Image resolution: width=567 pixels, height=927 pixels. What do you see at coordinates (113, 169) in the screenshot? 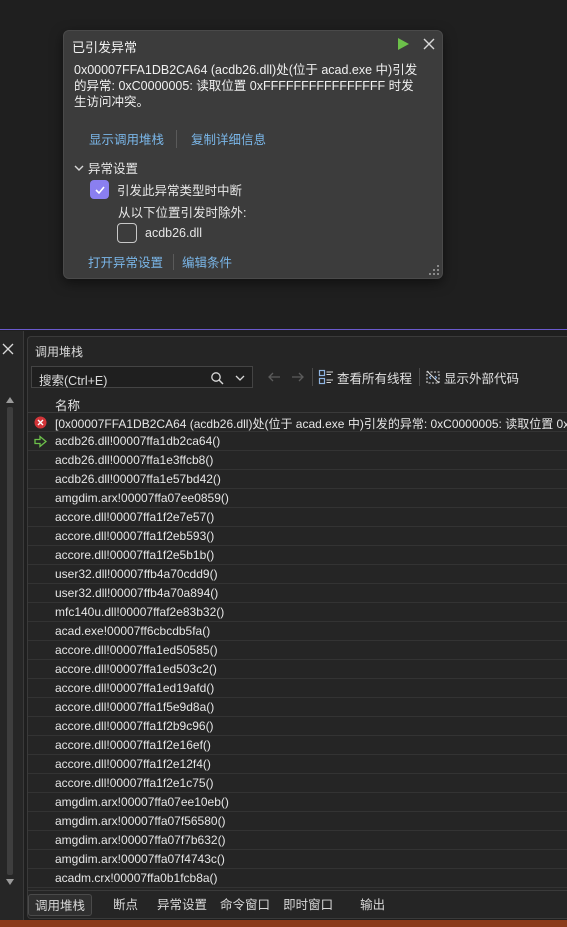
I see `settings-header: 异常设置` at bounding box center [113, 169].